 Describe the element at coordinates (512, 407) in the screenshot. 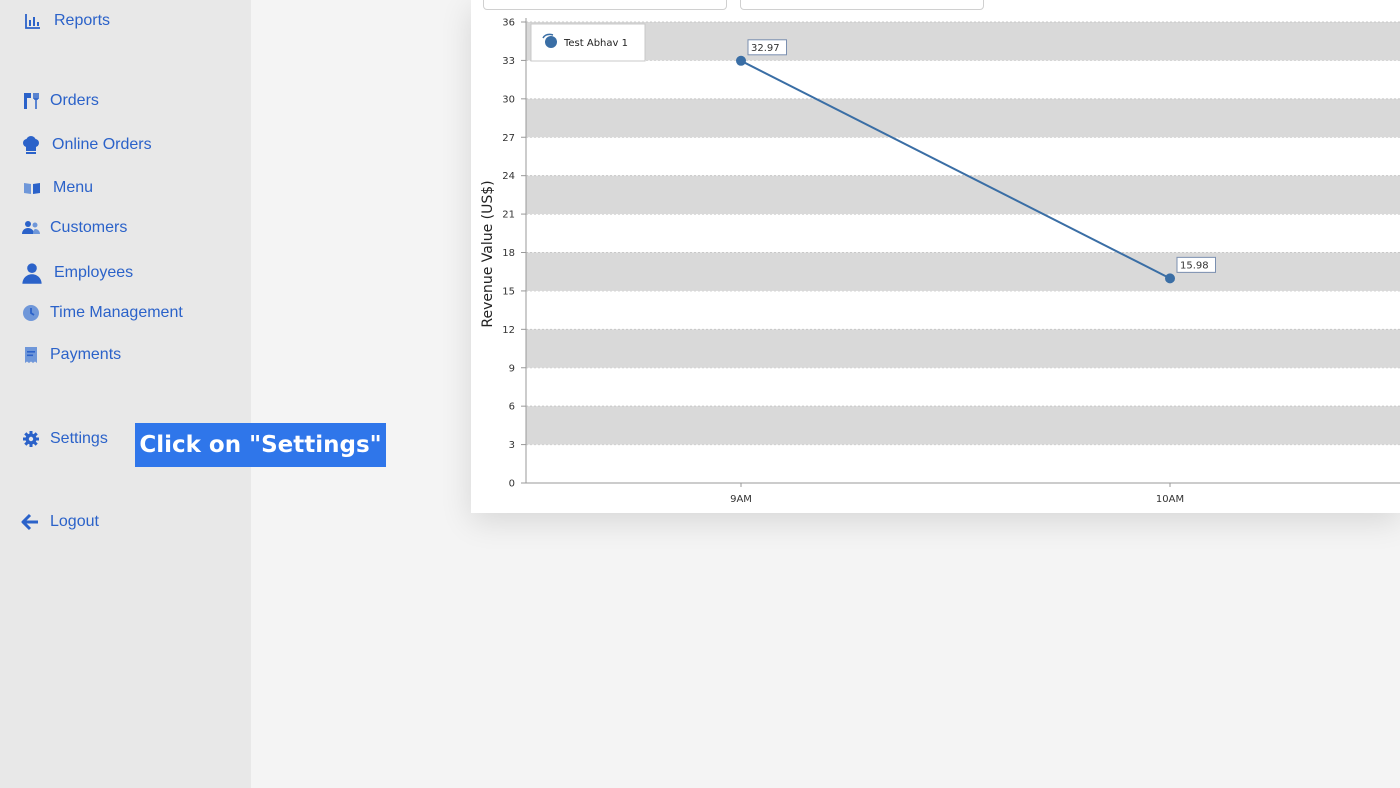

I see `y-tick-label: 6` at that location.